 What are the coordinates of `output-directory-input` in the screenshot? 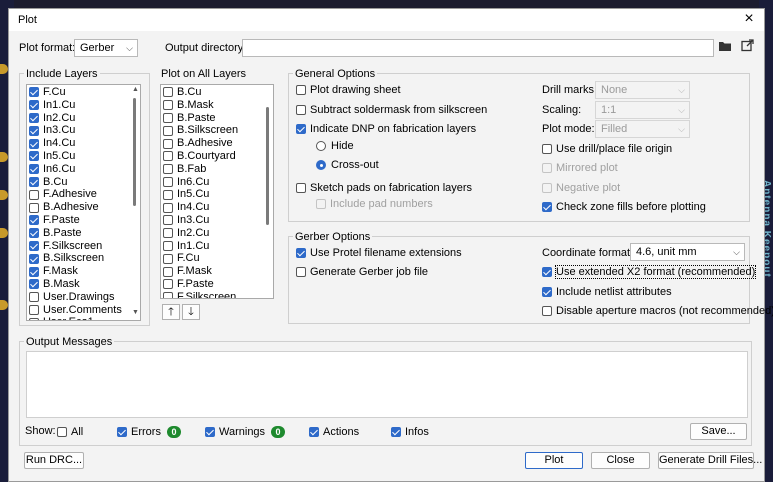 It's located at (478, 48).